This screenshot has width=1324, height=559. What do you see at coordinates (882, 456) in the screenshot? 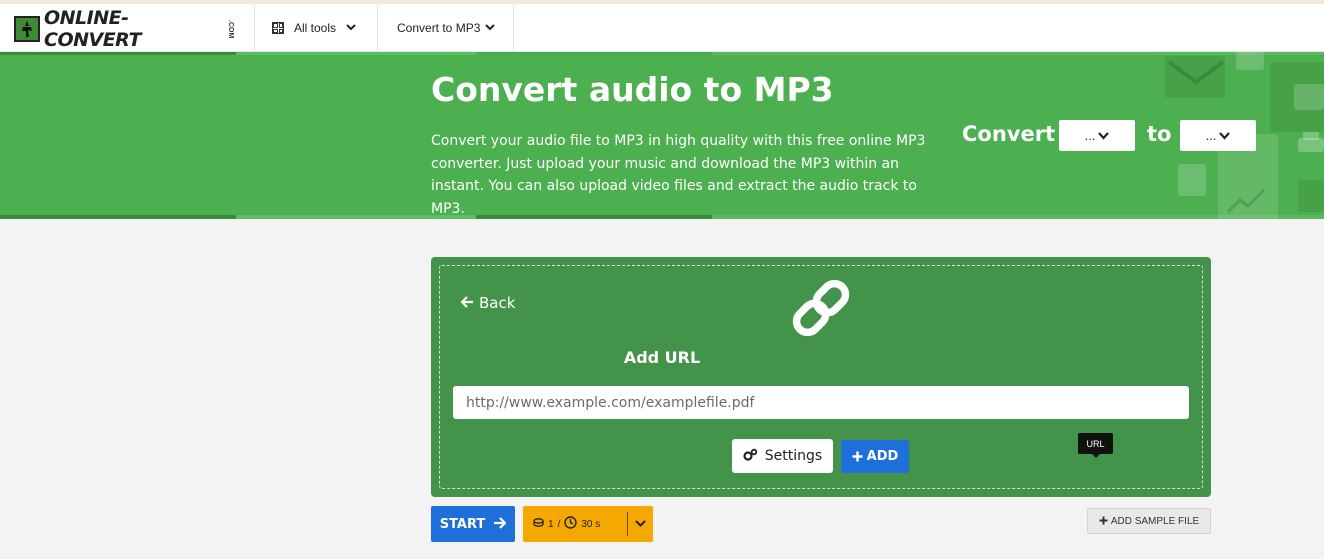
I see `add-label: ADD` at bounding box center [882, 456].